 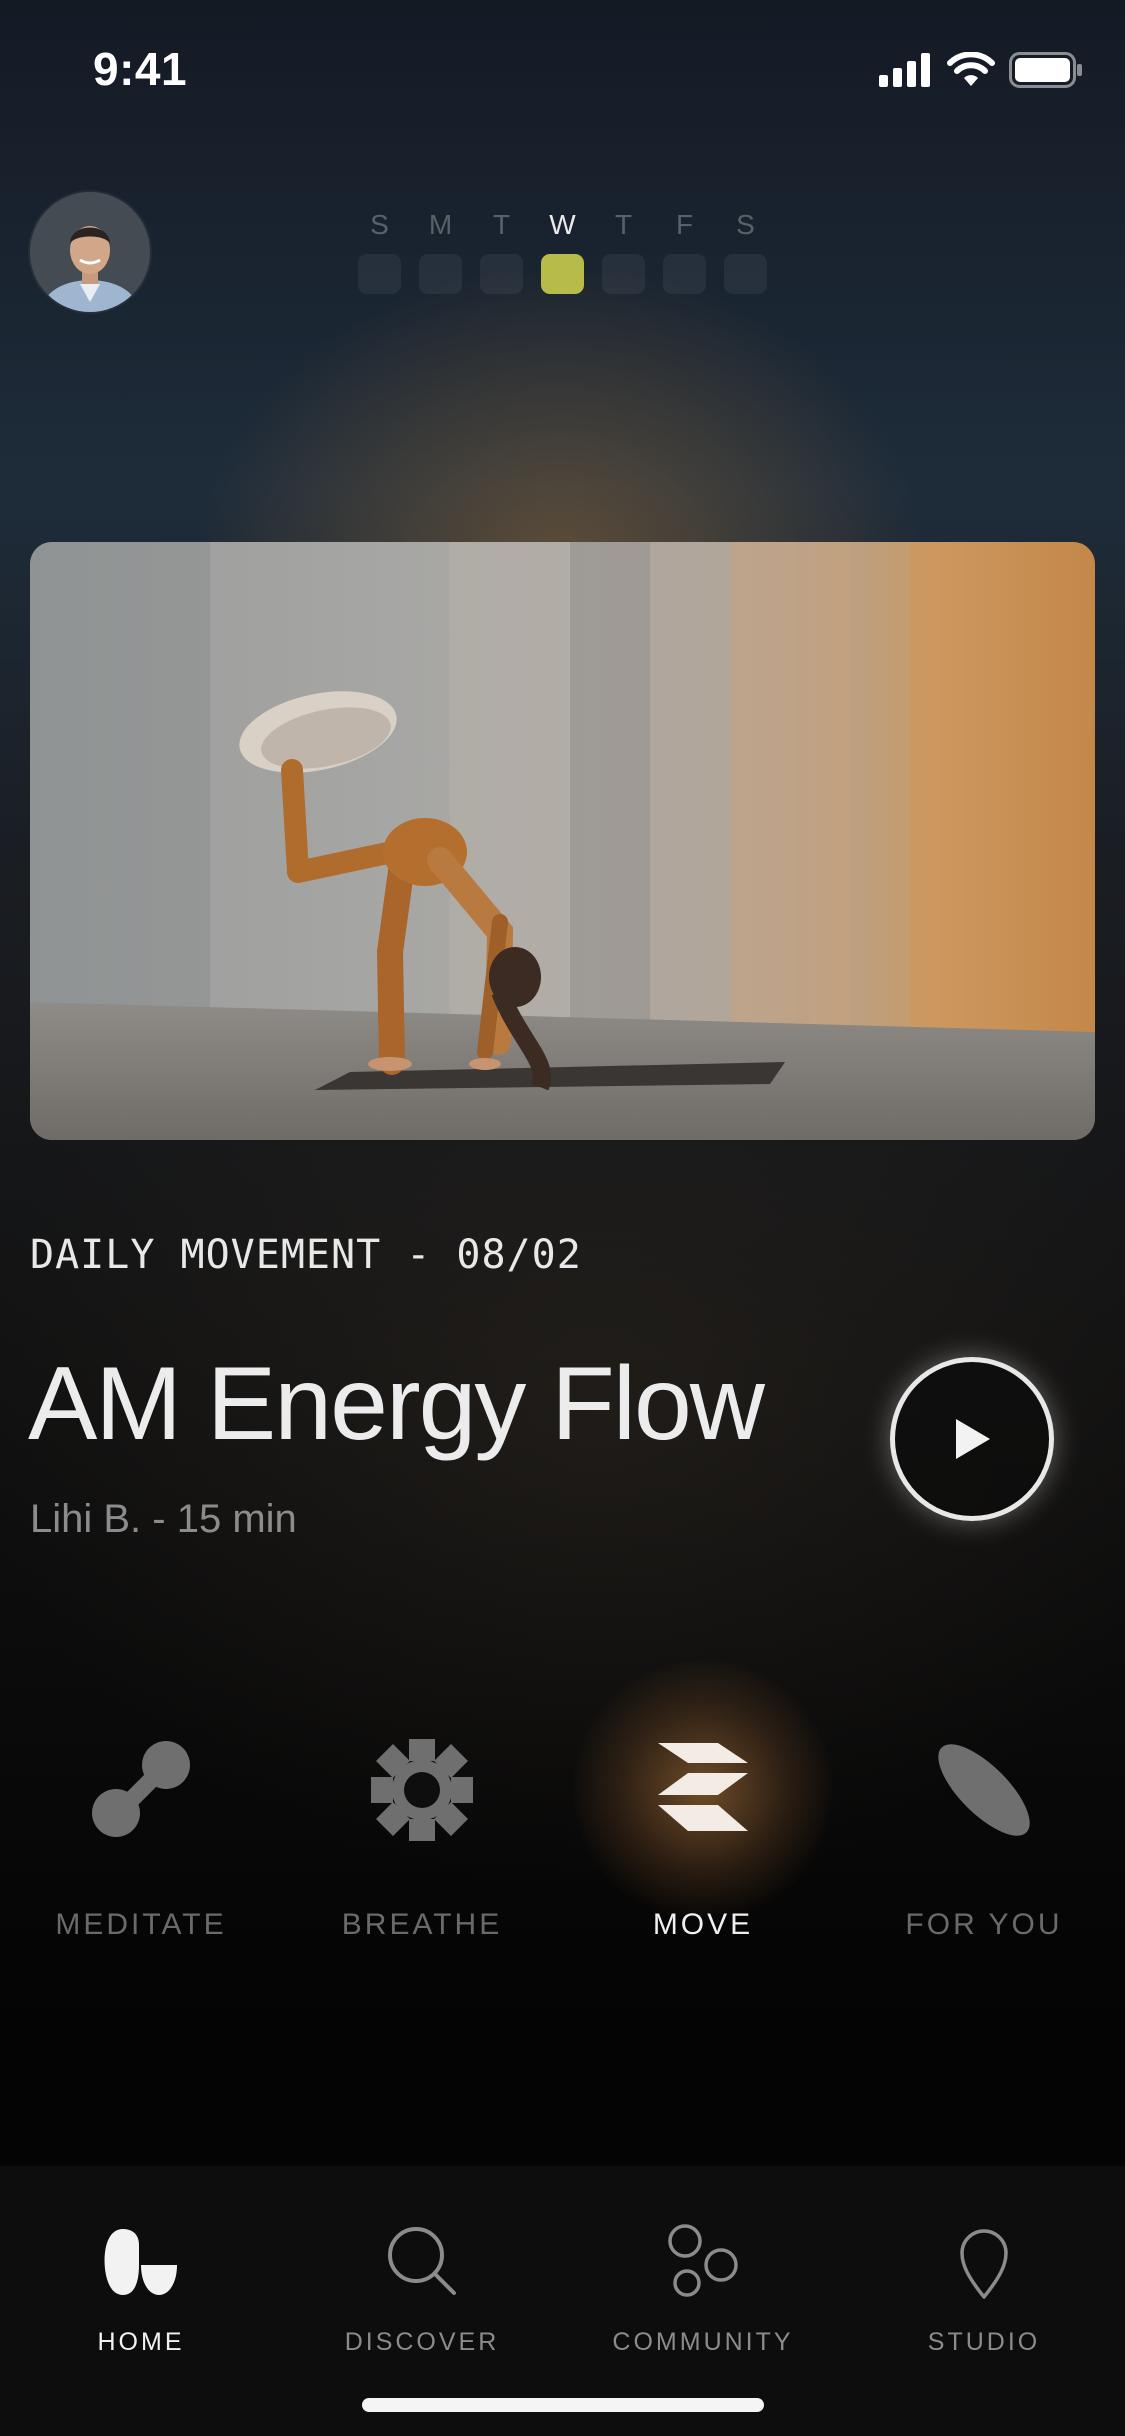 What do you see at coordinates (440, 224) in the screenshot?
I see `day-letter: M` at bounding box center [440, 224].